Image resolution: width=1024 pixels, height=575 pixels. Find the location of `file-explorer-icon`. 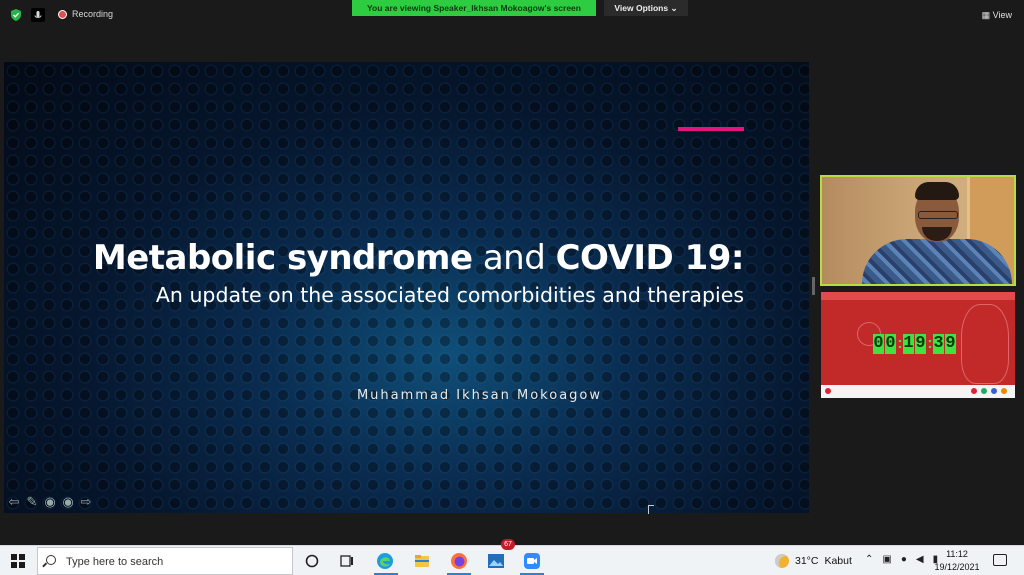

file-explorer-icon is located at coordinates (422, 561).